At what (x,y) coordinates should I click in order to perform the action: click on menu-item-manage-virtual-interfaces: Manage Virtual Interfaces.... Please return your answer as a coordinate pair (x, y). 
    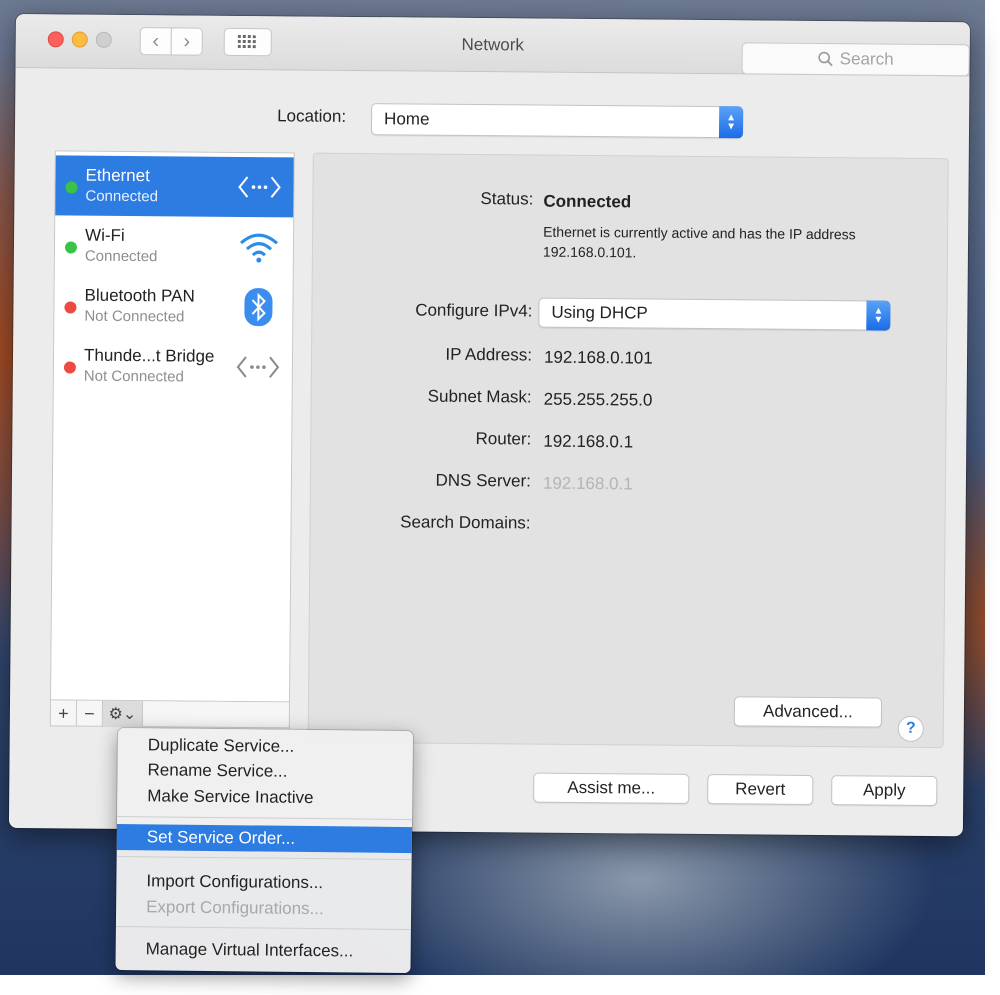
    Looking at the image, I should click on (263, 950).